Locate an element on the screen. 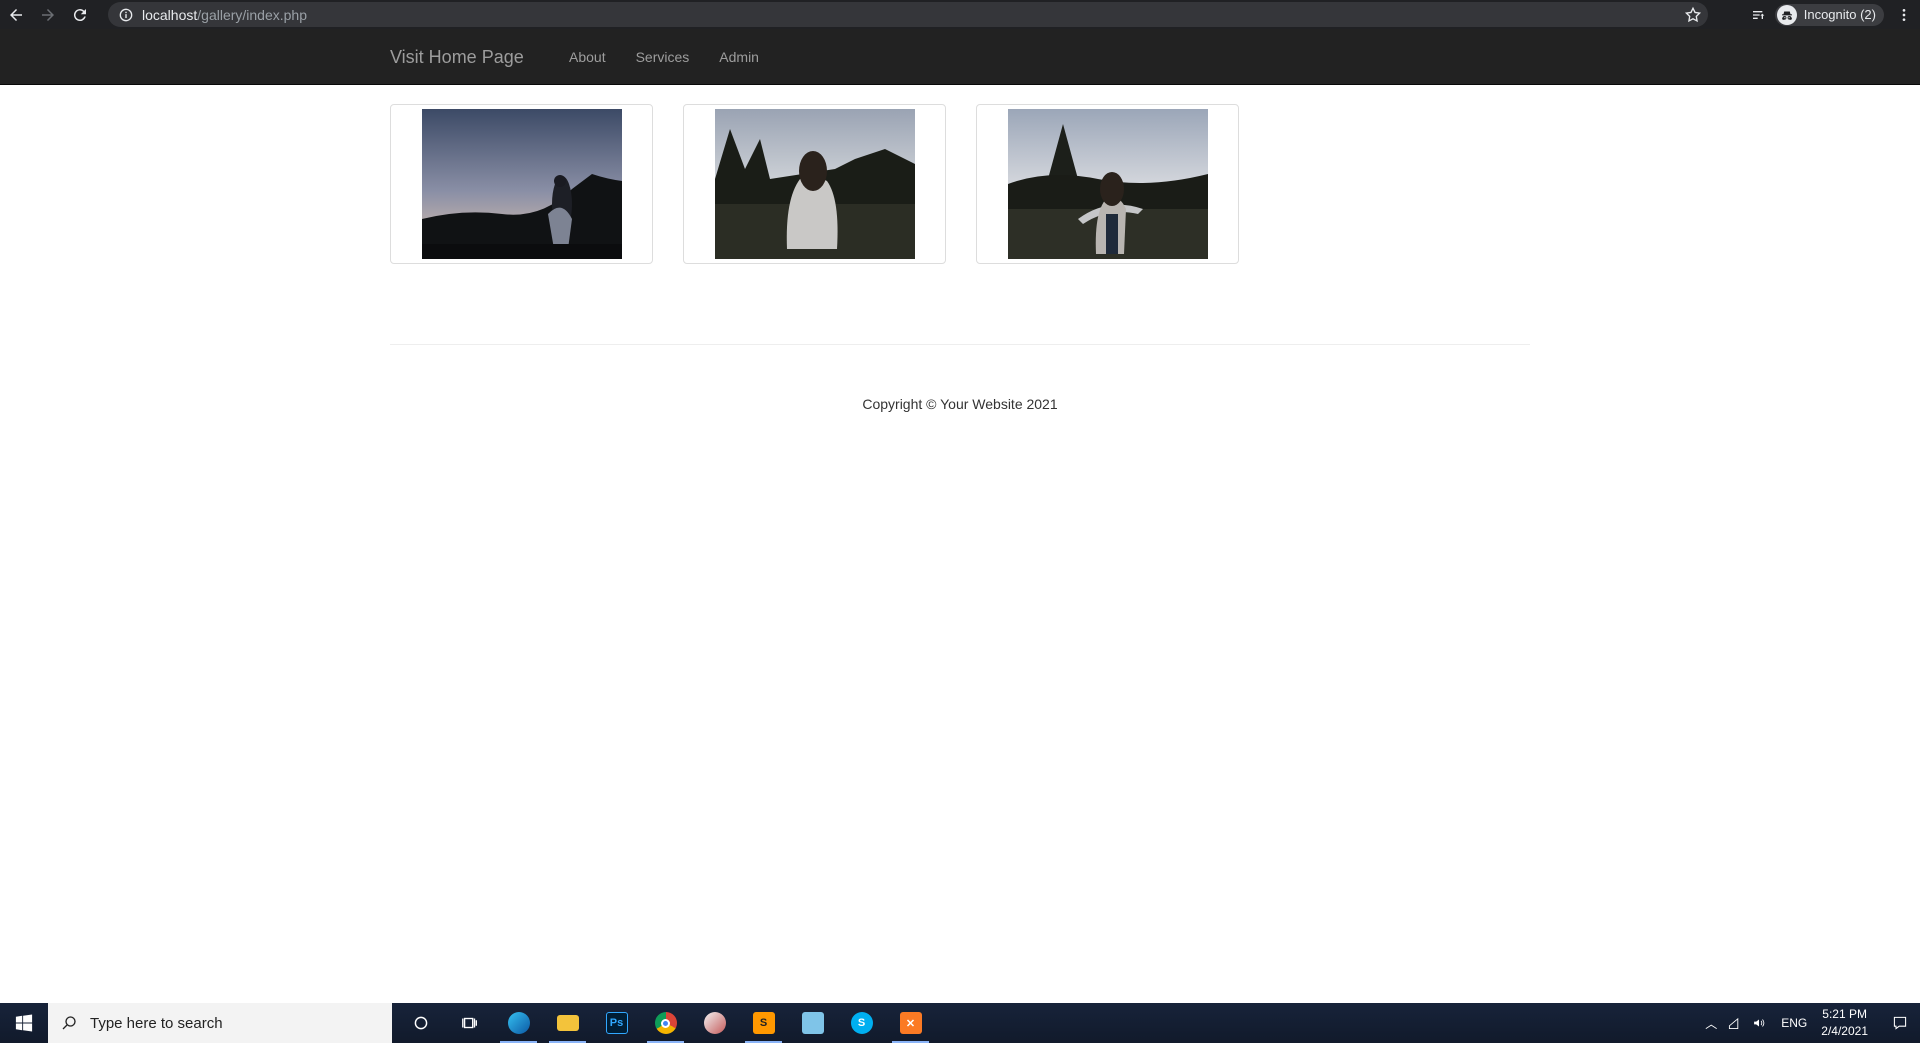 This screenshot has width=1920, height=1043. taskbar-apps: Ps S S ✕ is located at coordinates (665, 1023).